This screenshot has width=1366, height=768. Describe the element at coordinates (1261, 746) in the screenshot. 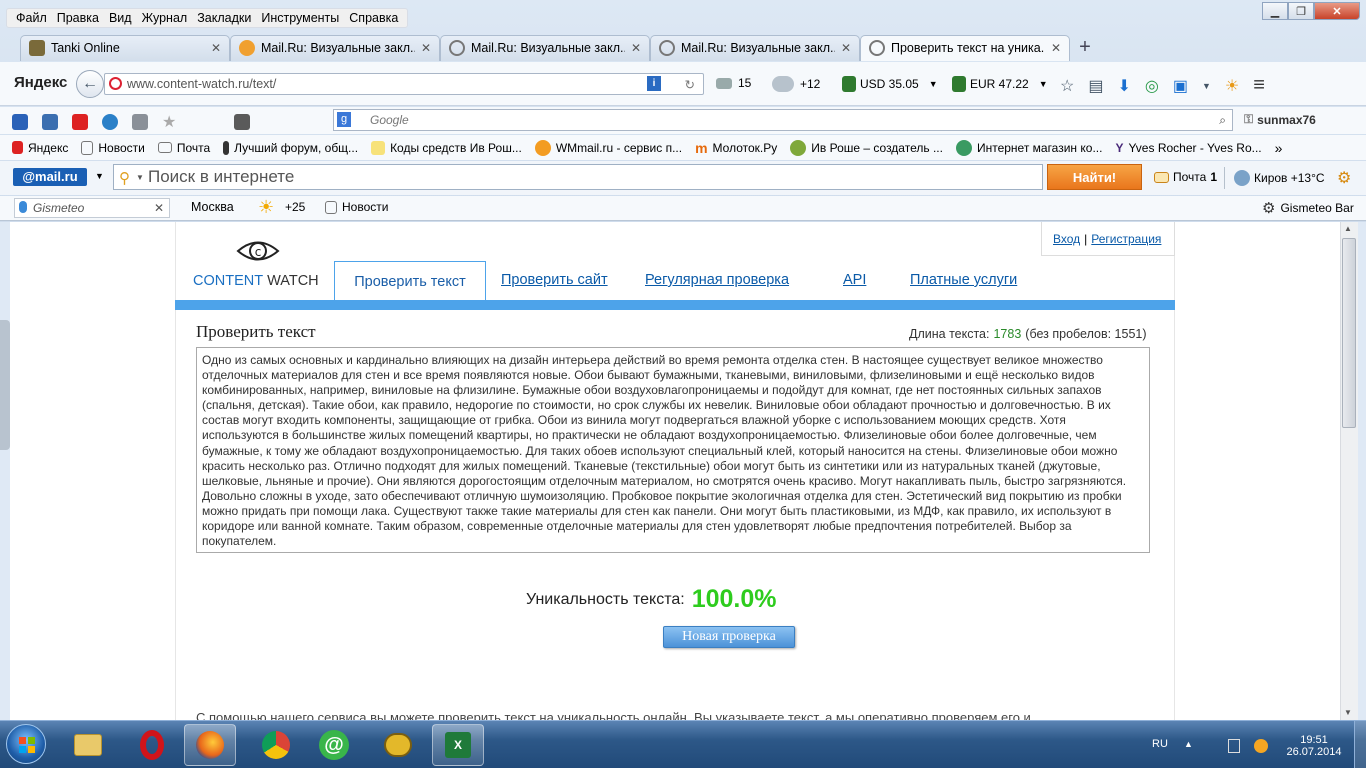

I see `tray-app-icon` at that location.